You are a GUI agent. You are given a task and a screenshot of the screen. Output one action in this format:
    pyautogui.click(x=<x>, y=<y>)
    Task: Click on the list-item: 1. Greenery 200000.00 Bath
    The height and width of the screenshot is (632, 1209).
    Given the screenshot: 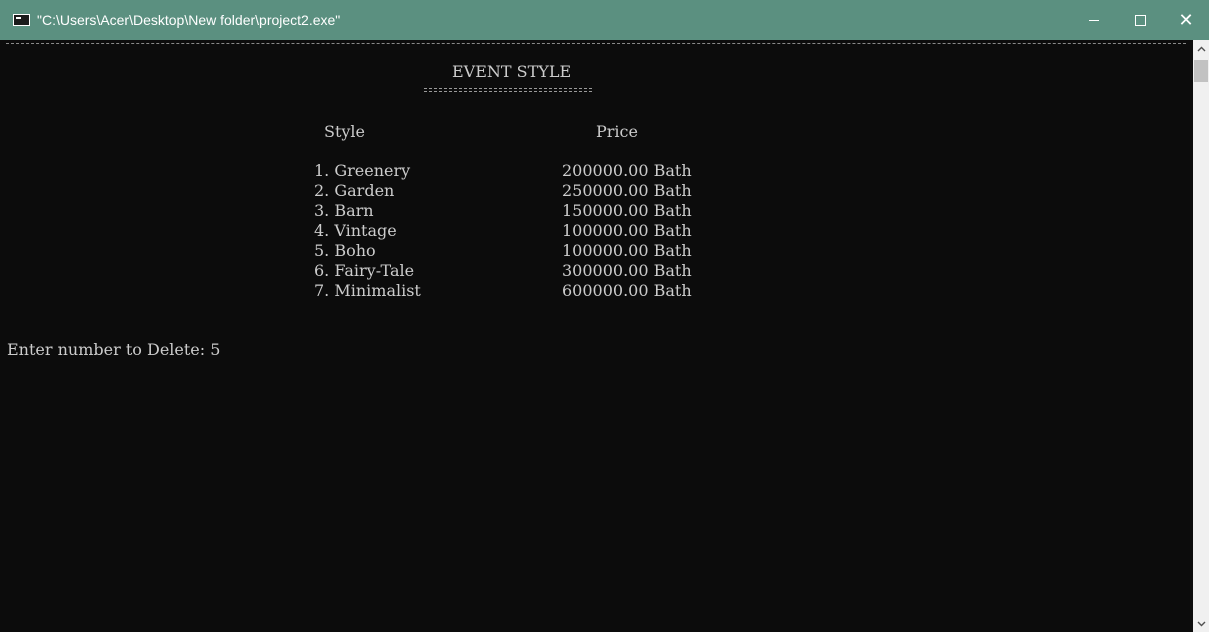 What is the action you would take?
    pyautogui.click(x=503, y=171)
    